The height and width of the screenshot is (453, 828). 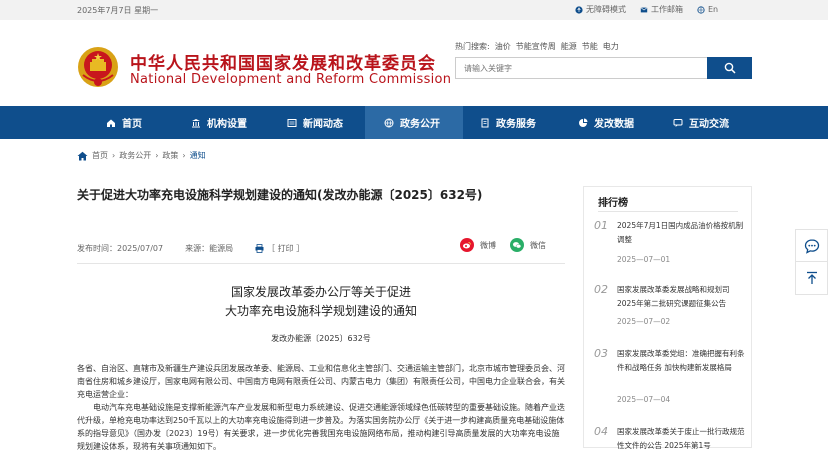 I want to click on breadcrumb-government-affairs: 政务公开, so click(x=135, y=155).